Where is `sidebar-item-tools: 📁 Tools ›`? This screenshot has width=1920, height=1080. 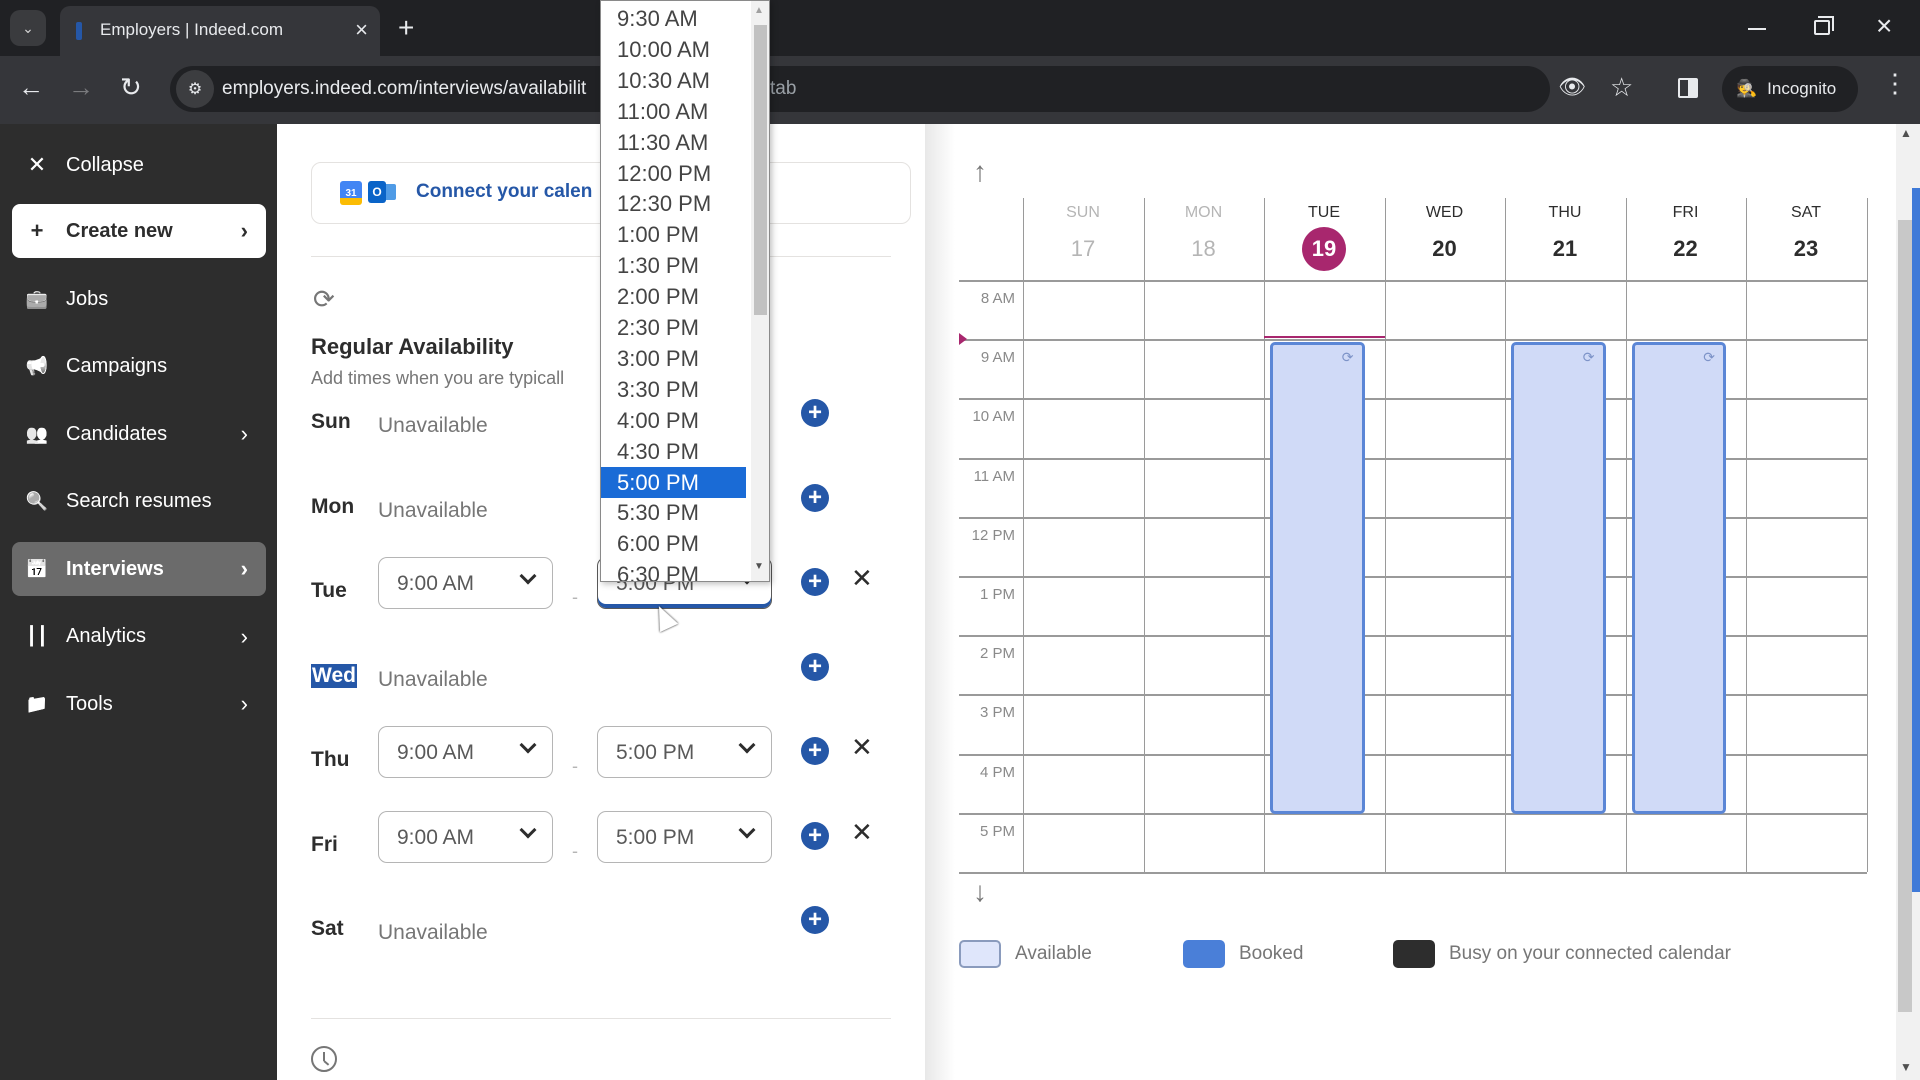 sidebar-item-tools: 📁 Tools › is located at coordinates (139, 704).